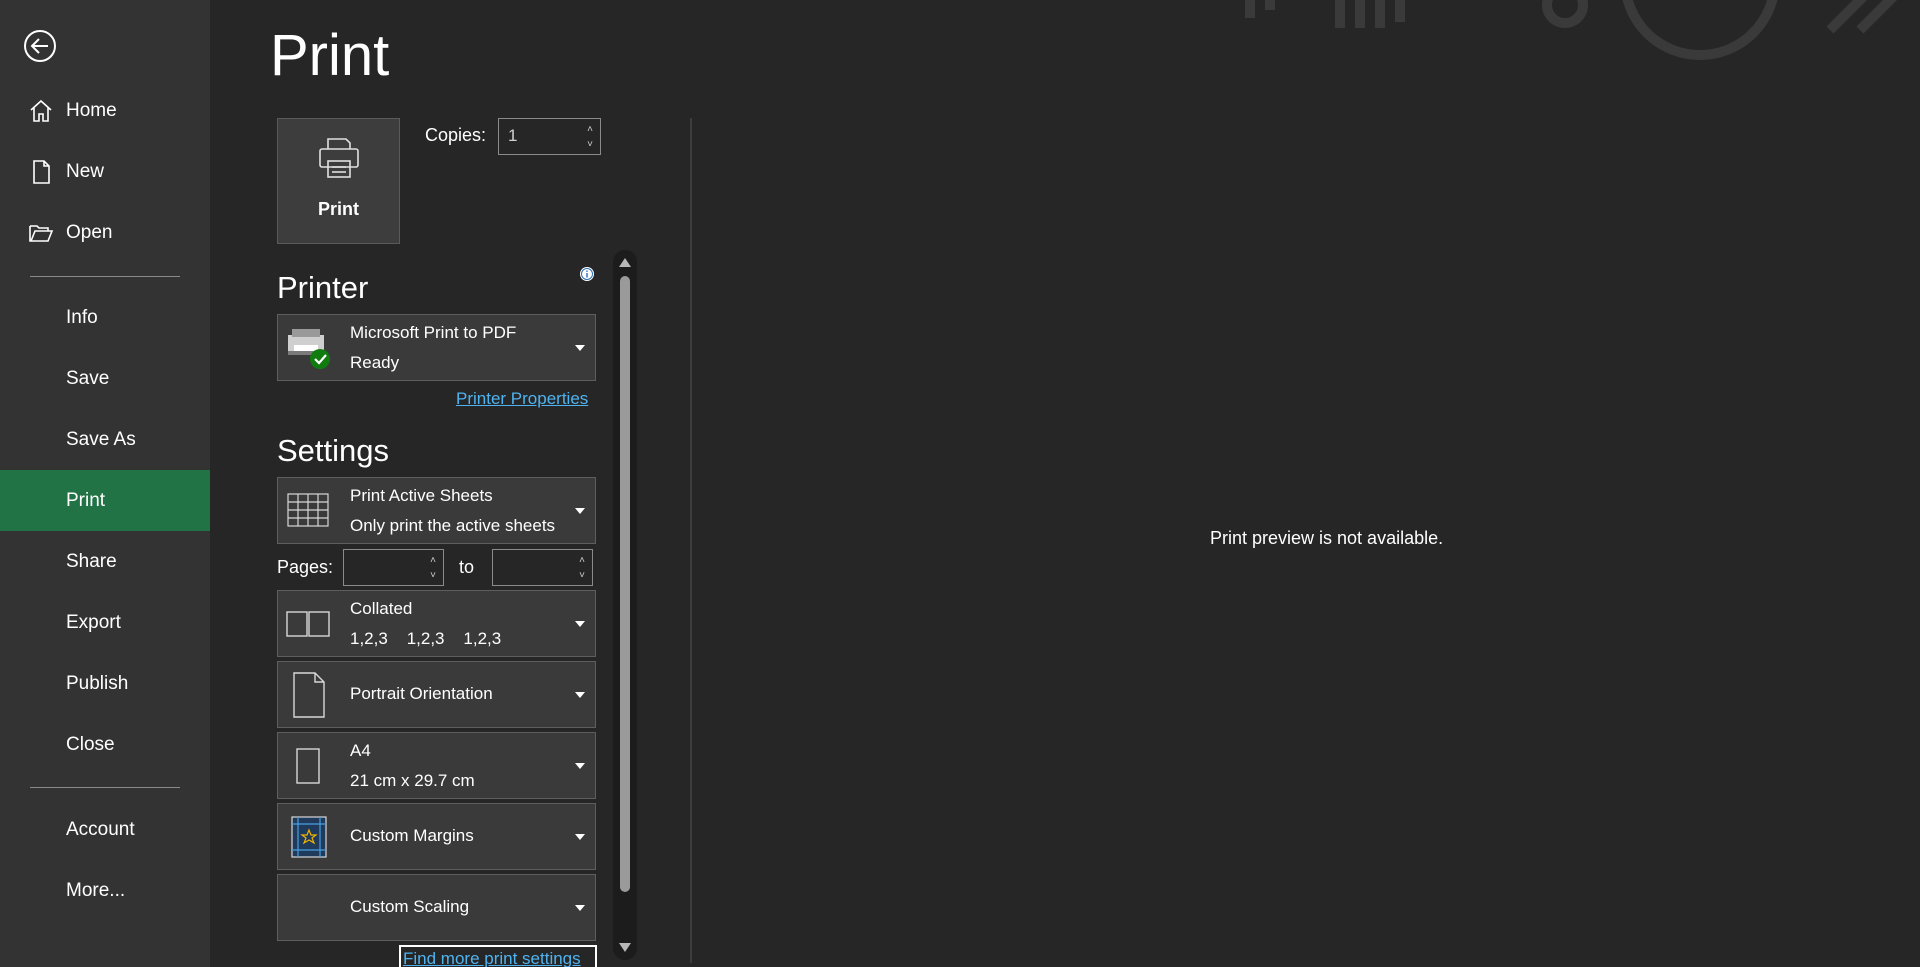 This screenshot has height=967, width=1920. Describe the element at coordinates (97, 683) in the screenshot. I see `nav-label: Publish` at that location.